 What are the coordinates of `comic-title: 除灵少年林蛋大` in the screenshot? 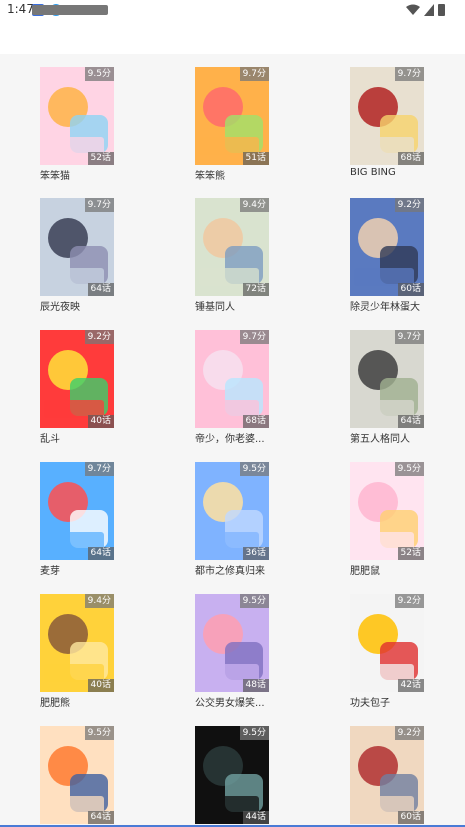 It's located at (385, 307).